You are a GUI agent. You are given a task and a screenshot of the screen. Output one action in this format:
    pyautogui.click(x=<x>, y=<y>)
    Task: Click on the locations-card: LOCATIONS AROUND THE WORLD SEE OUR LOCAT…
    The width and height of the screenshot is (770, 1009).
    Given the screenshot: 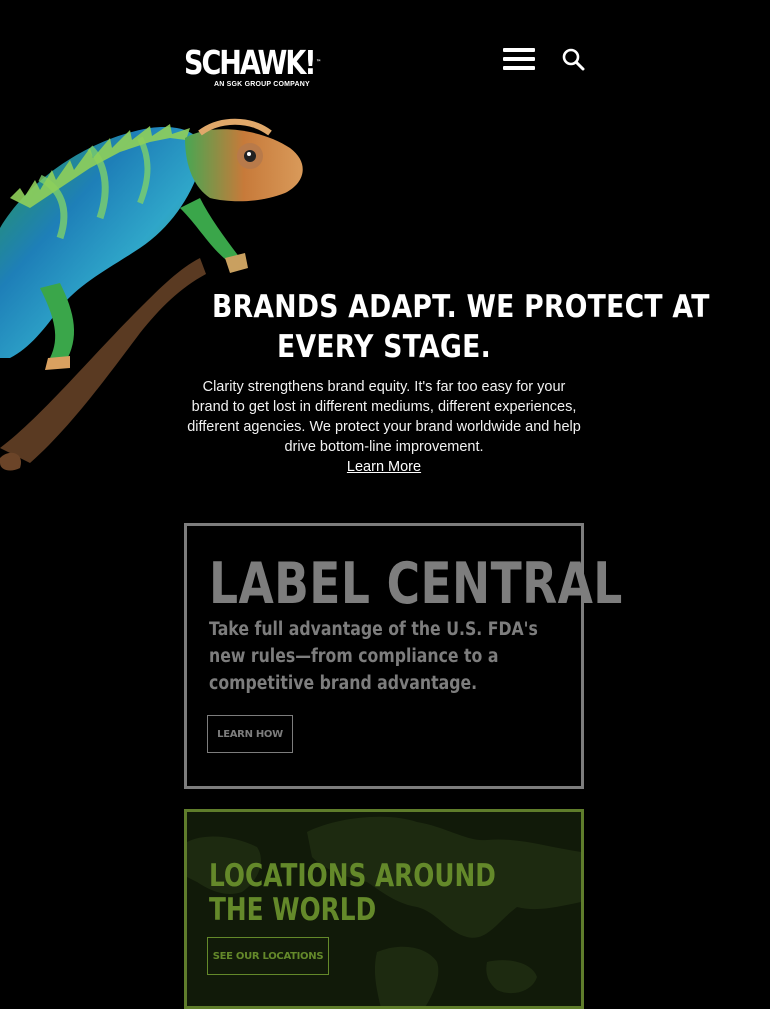 What is the action you would take?
    pyautogui.click(x=384, y=909)
    